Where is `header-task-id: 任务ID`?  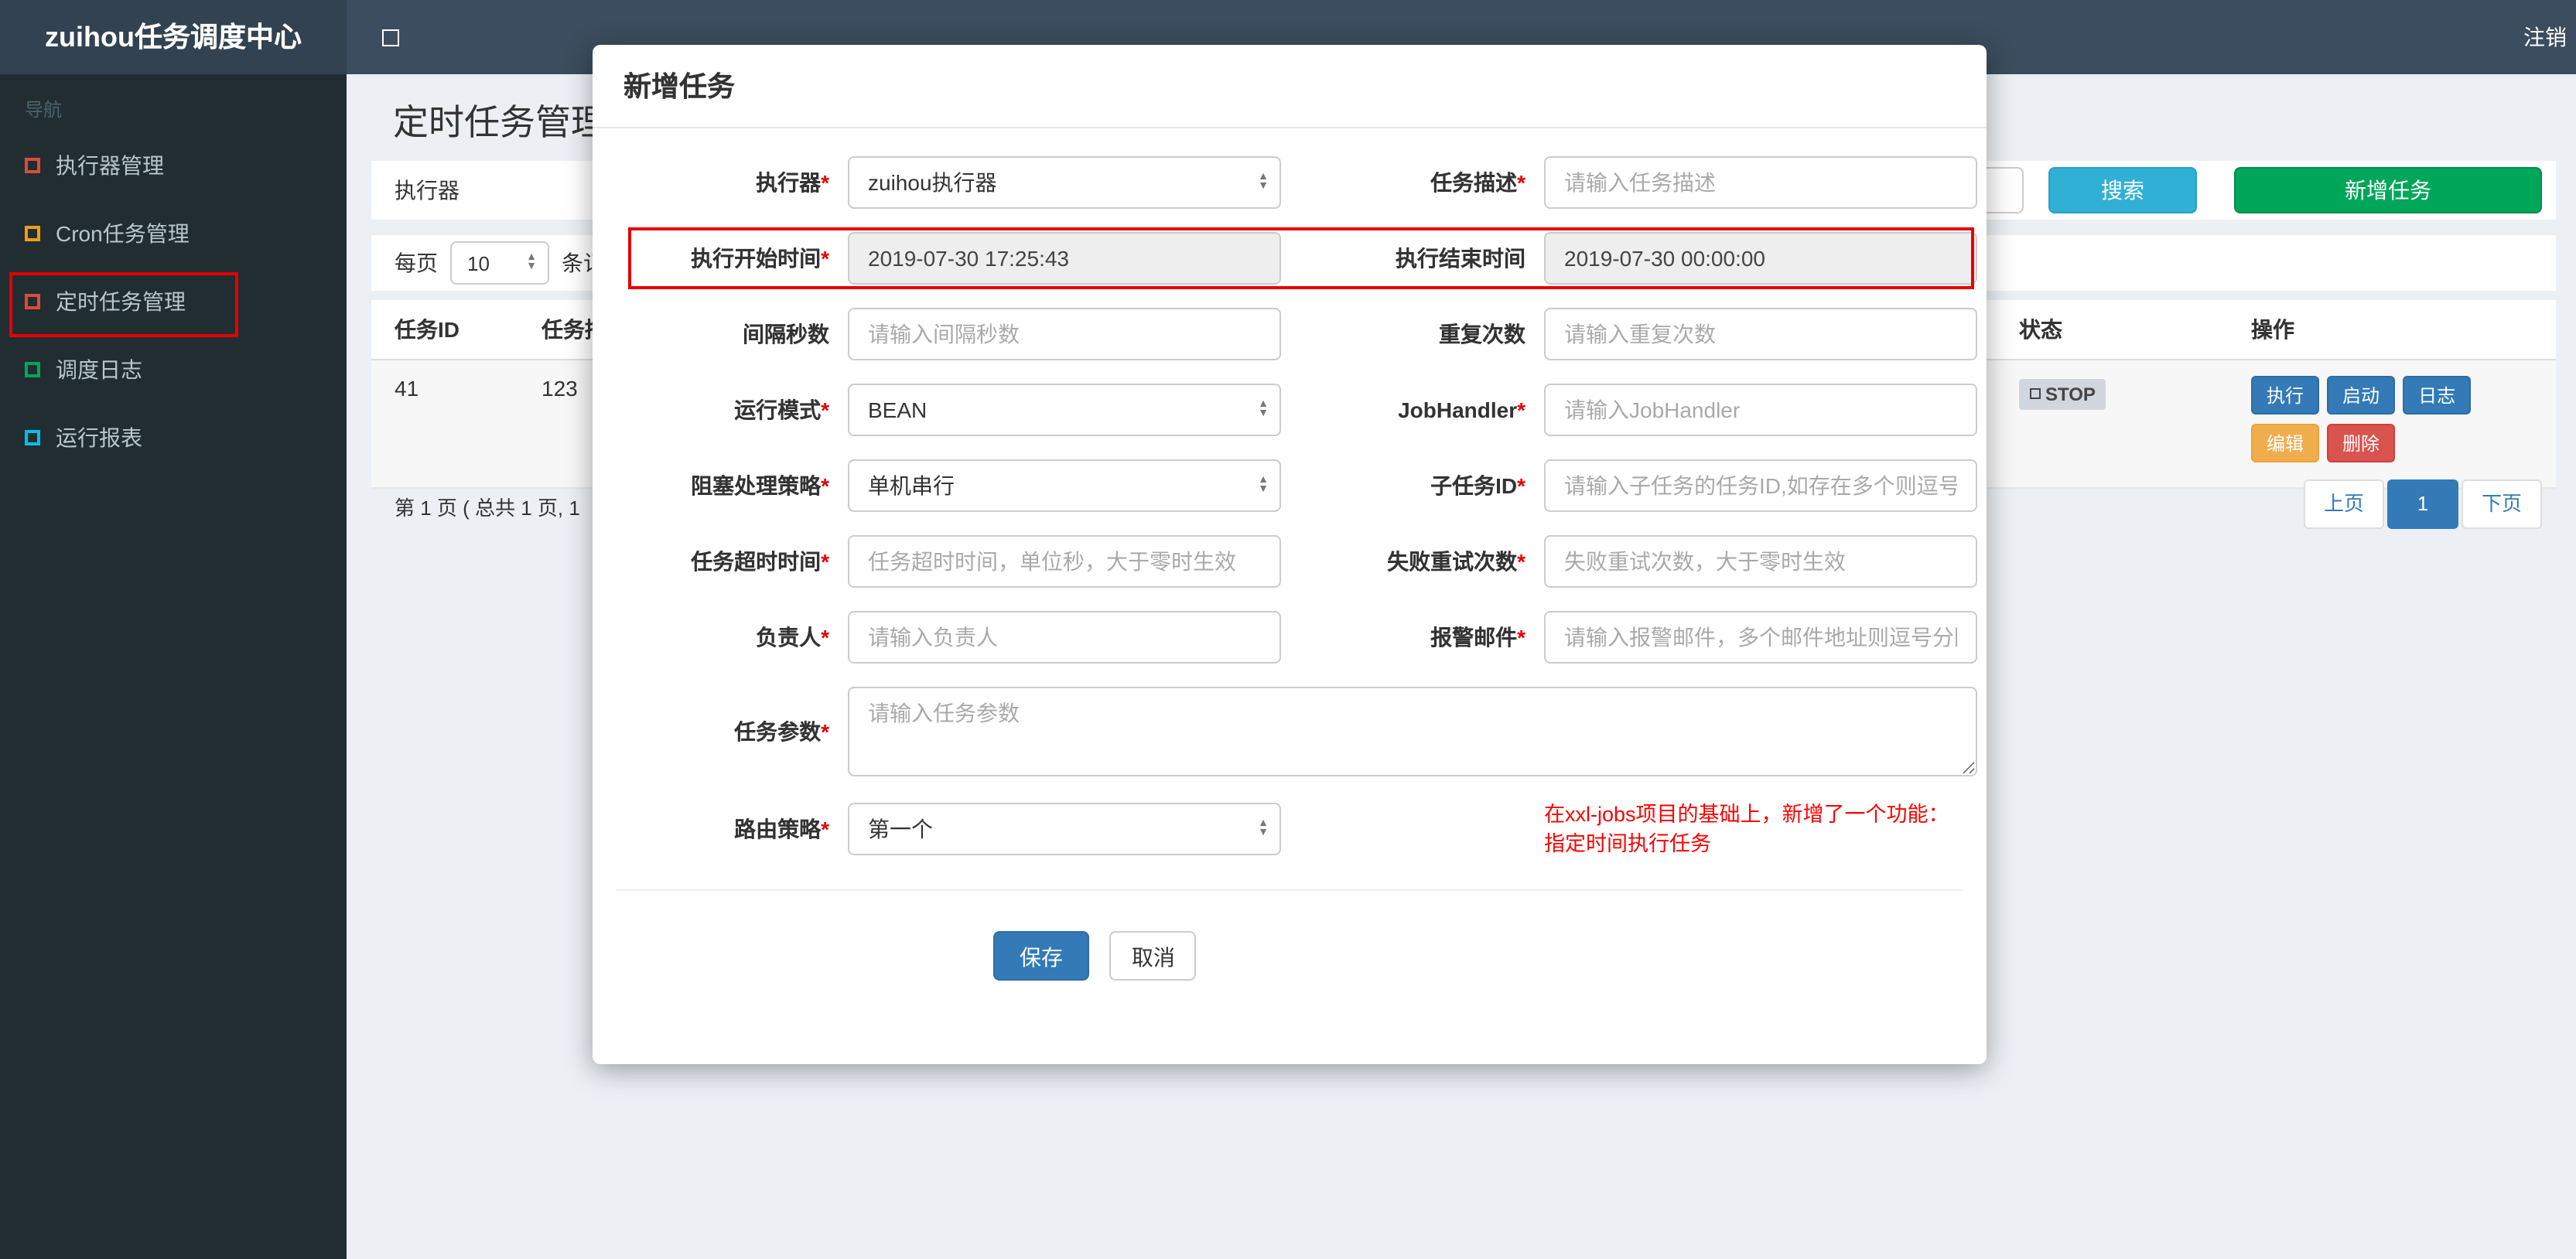 header-task-id: 任务ID is located at coordinates (444, 330).